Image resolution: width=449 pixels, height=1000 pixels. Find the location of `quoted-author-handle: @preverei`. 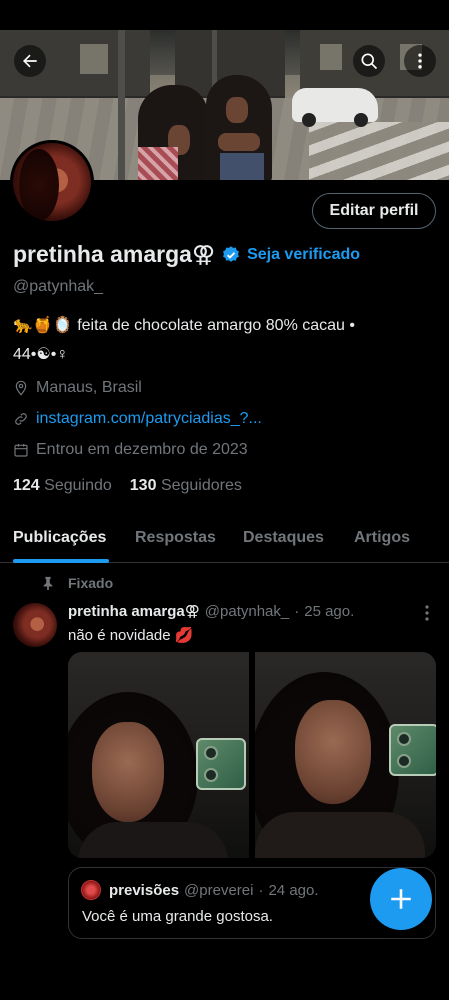

quoted-author-handle: @preverei is located at coordinates (219, 890).